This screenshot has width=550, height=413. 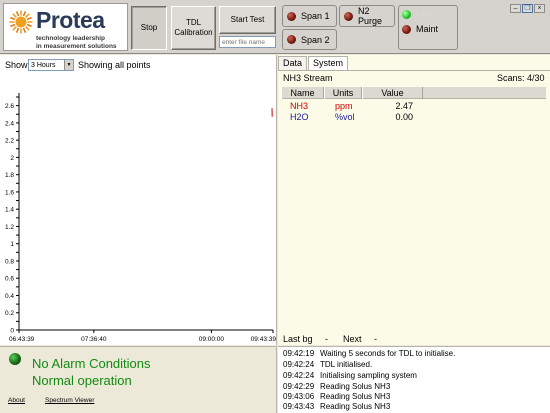 What do you see at coordinates (68, 65) in the screenshot?
I see `chevron-down-icon: ▼` at bounding box center [68, 65].